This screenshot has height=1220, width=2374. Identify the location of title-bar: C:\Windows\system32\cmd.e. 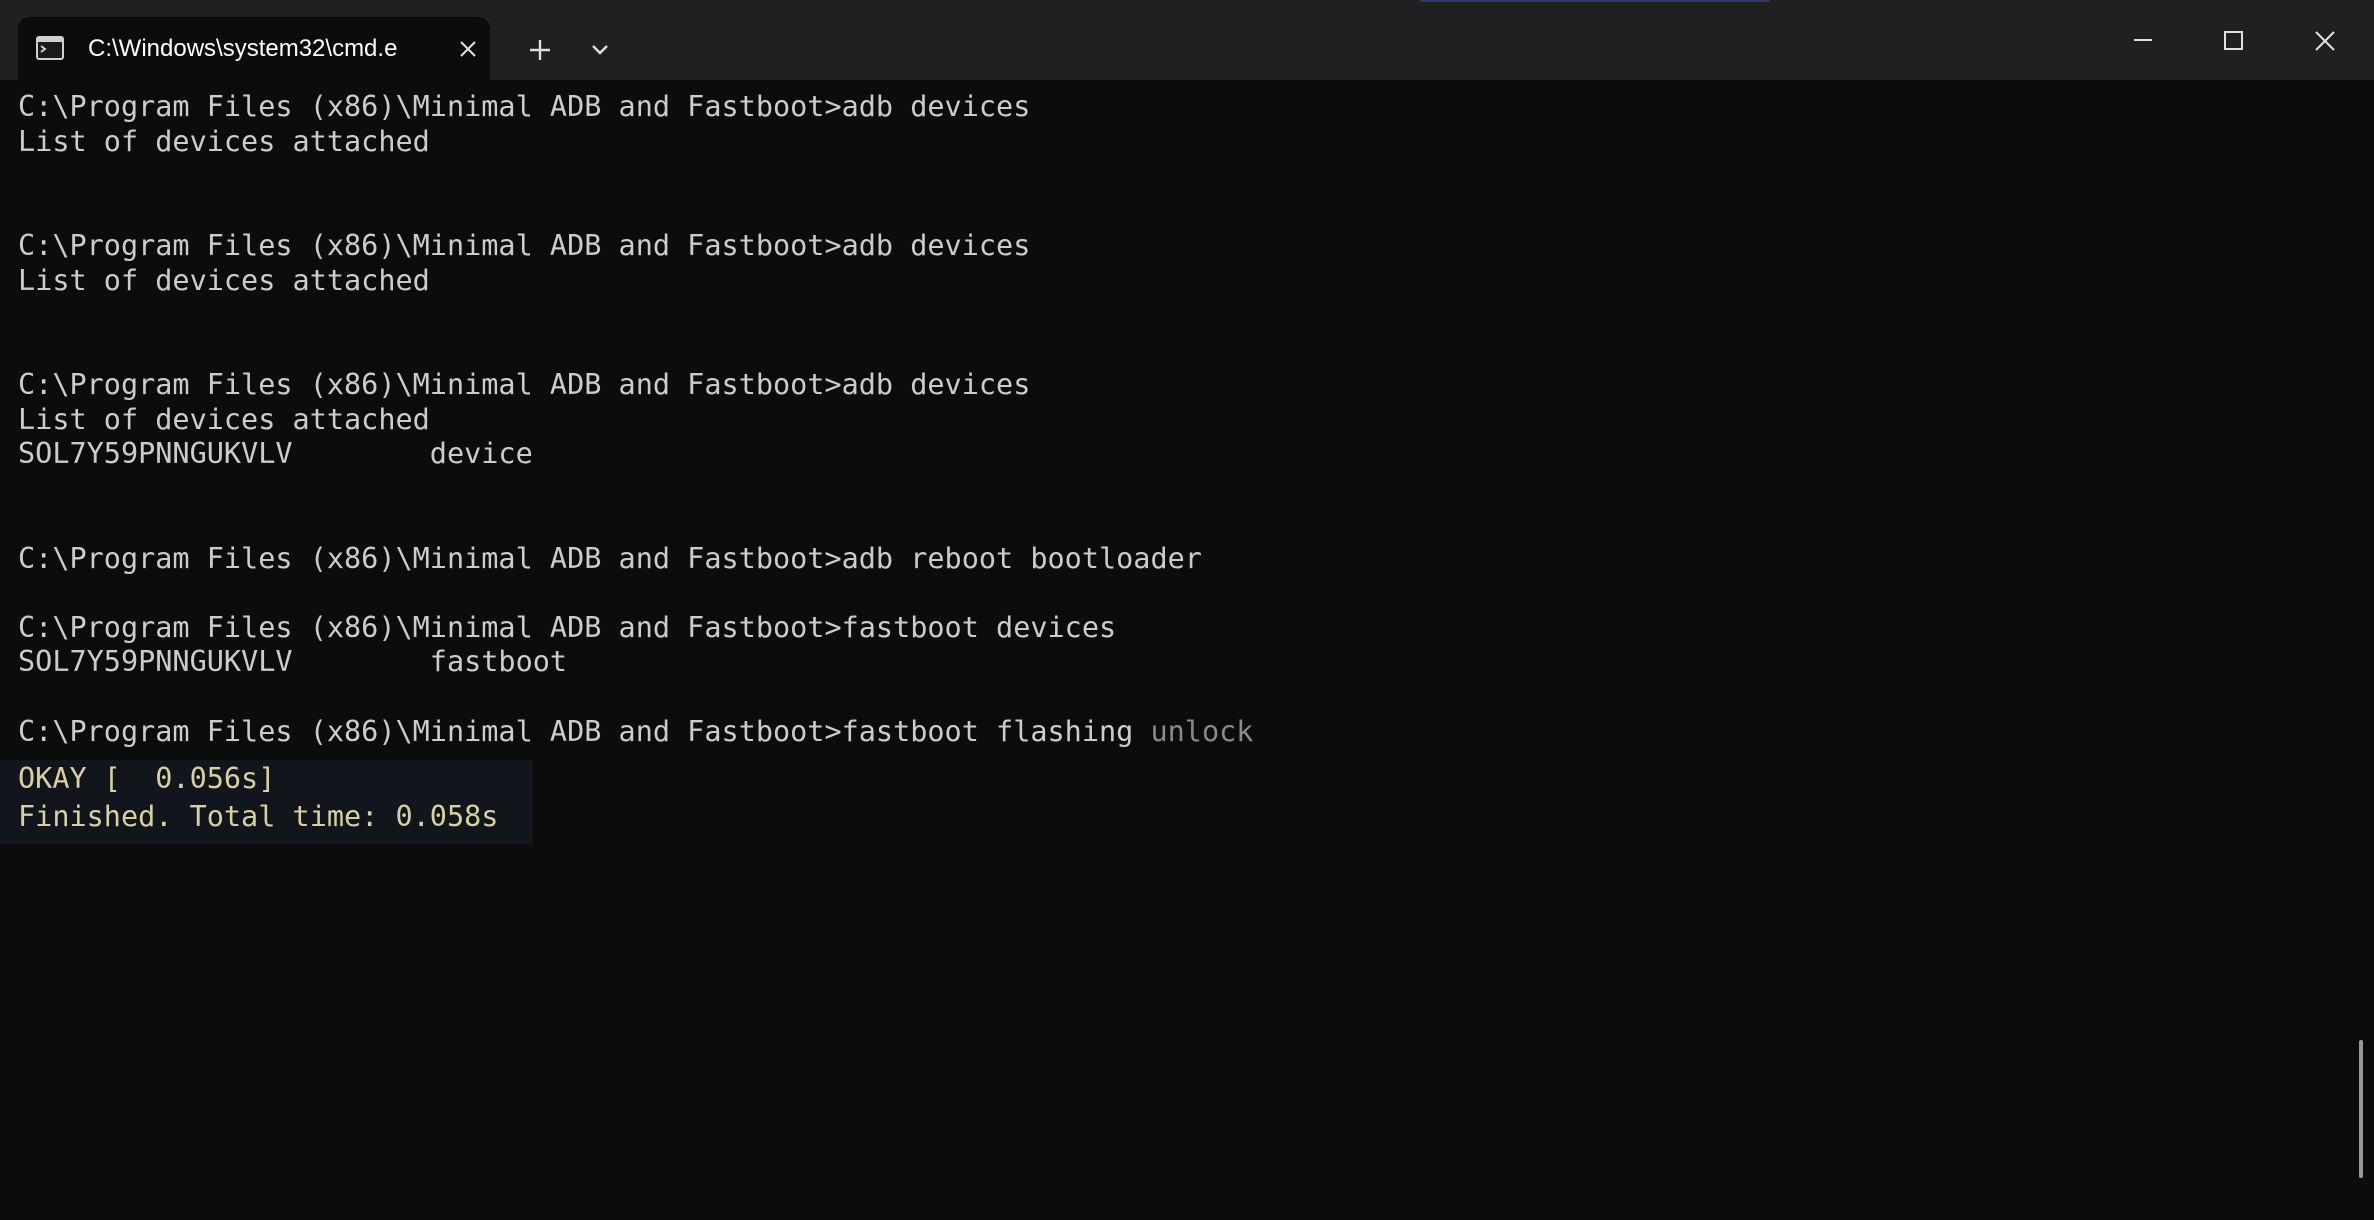
(1187, 40).